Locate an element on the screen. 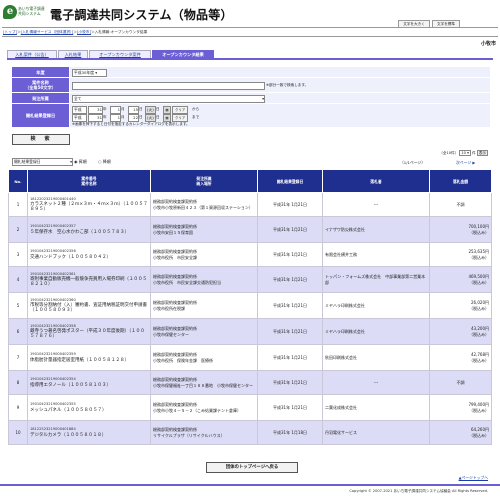 This screenshot has height=499, width=500. case-cell: 19010423219000402356 交通ハンドブック（１００５８０４２） is located at coordinates (89, 254).